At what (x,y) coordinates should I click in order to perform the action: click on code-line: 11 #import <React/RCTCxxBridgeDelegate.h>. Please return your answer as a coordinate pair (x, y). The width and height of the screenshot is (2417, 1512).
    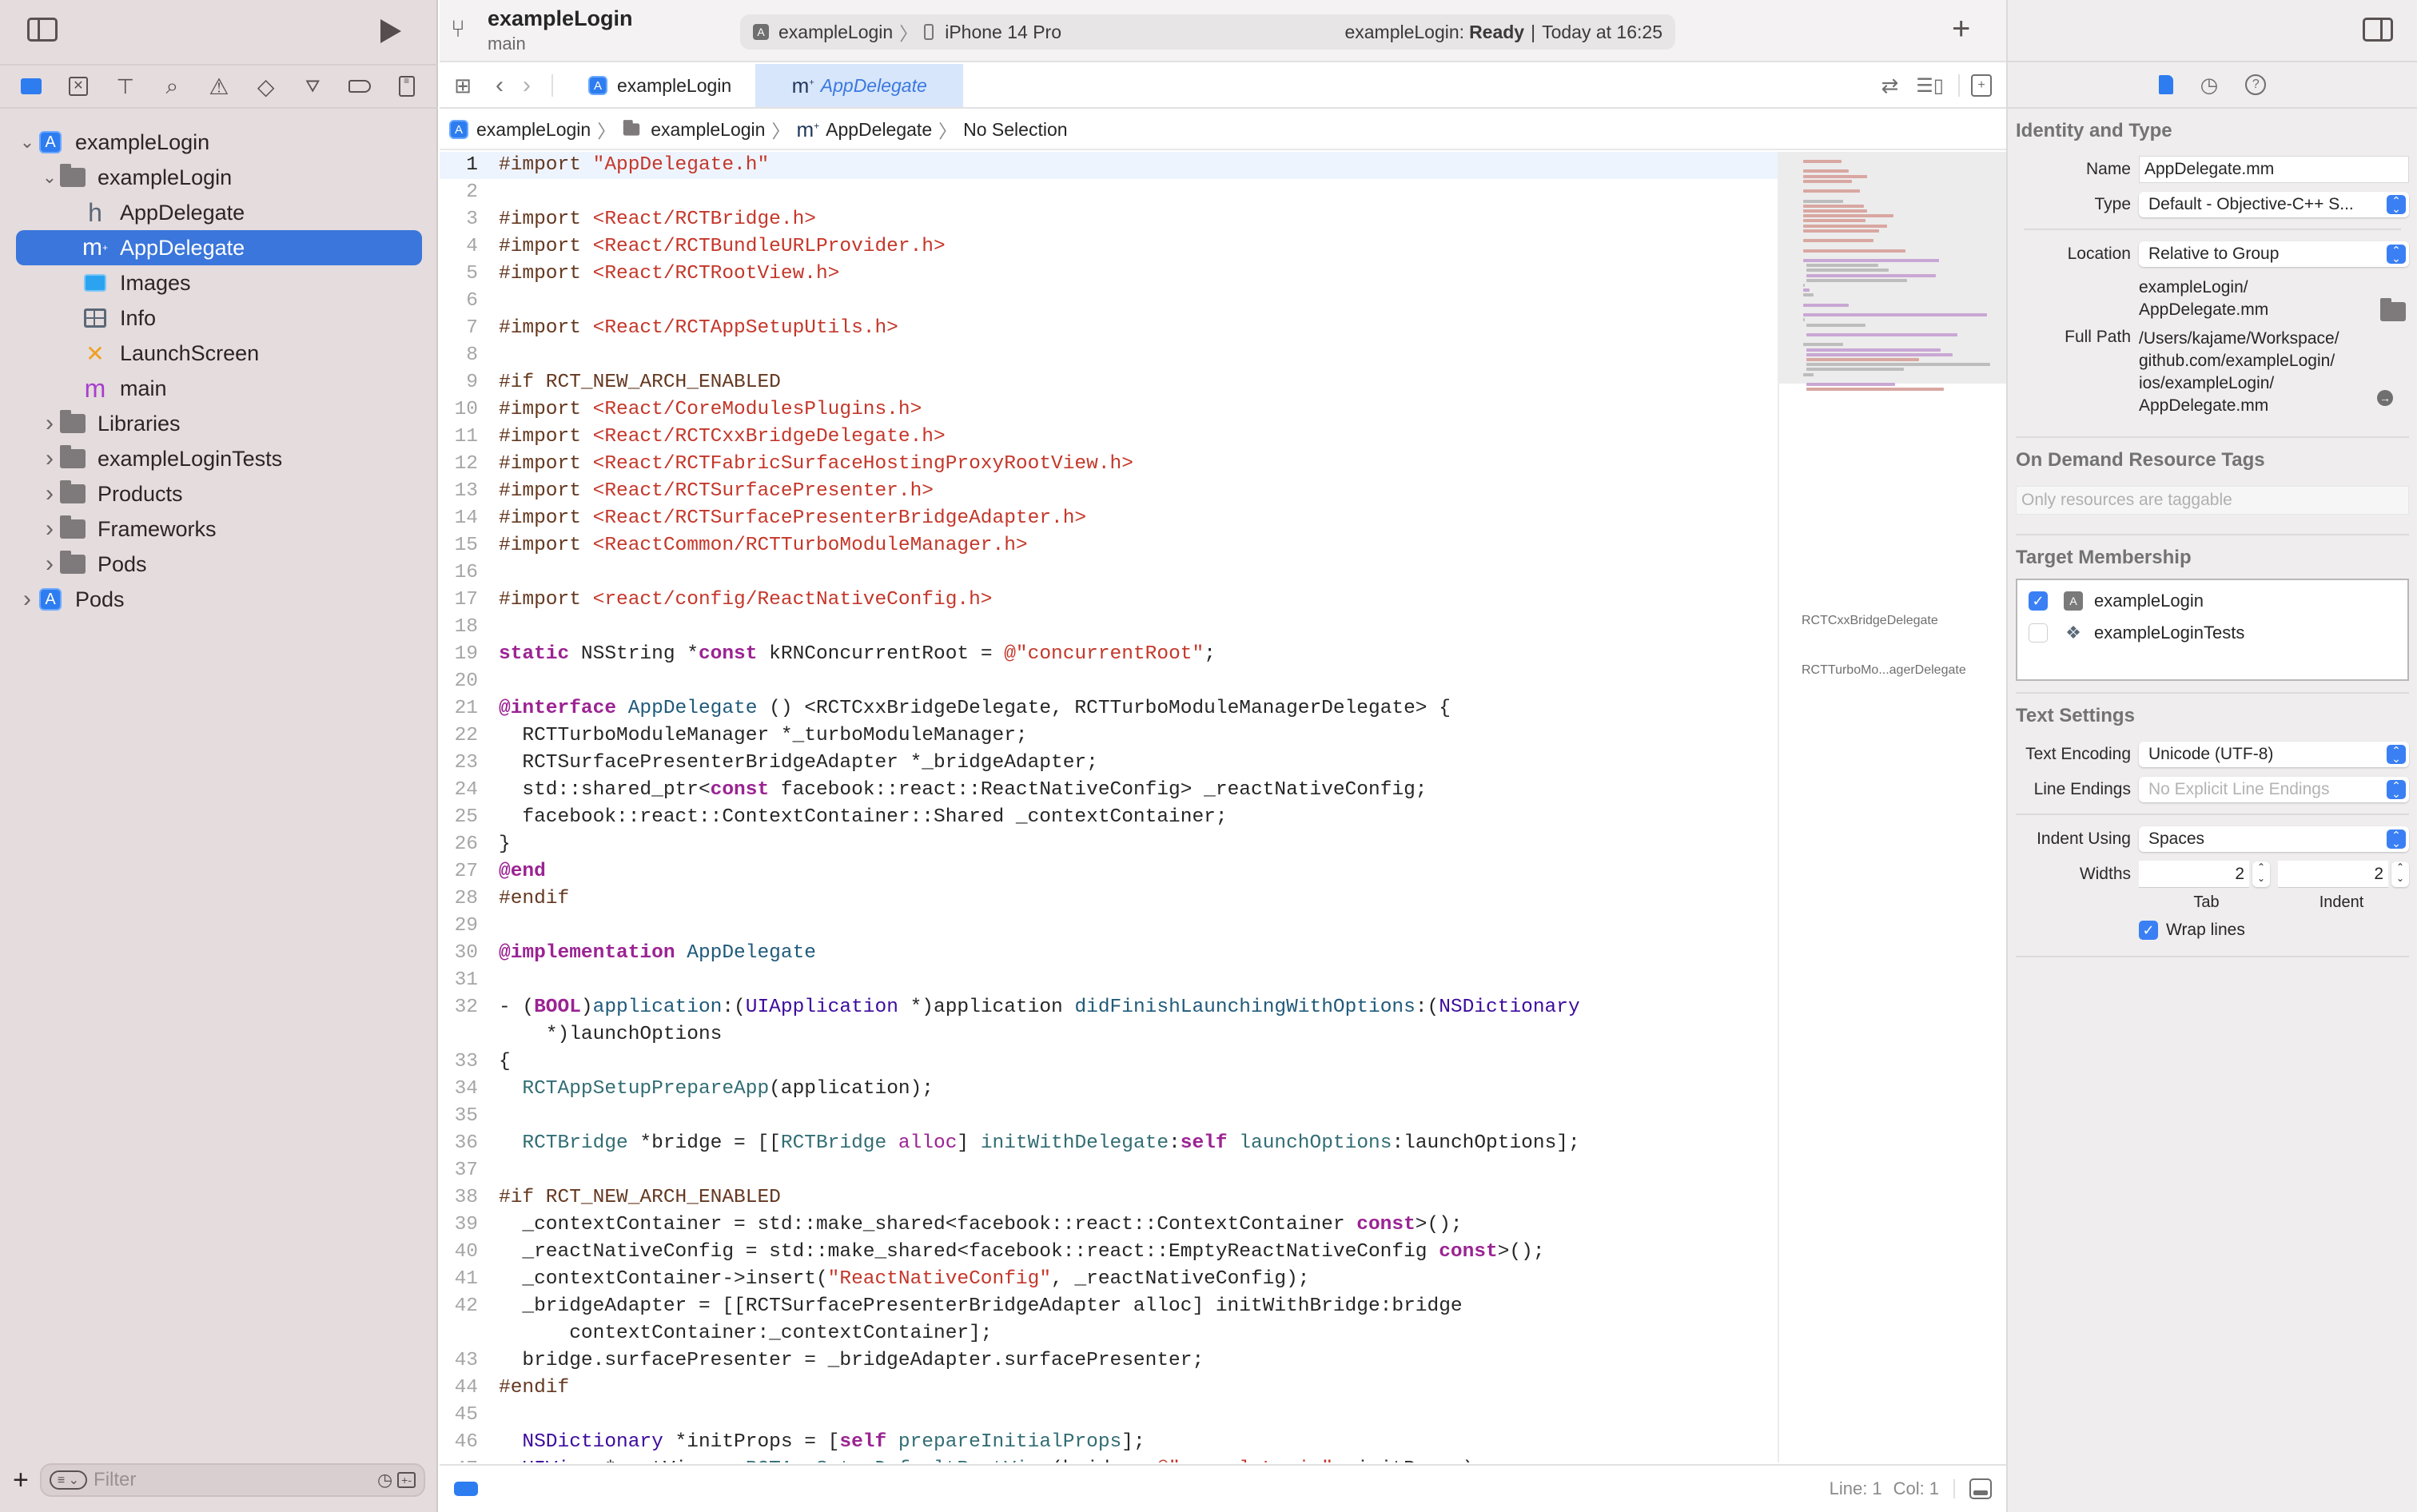
    Looking at the image, I should click on (1109, 437).